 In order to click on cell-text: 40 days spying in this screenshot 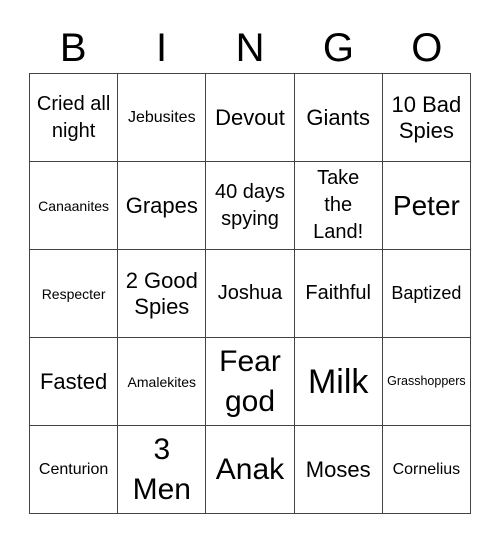, I will do `click(250, 205)`.